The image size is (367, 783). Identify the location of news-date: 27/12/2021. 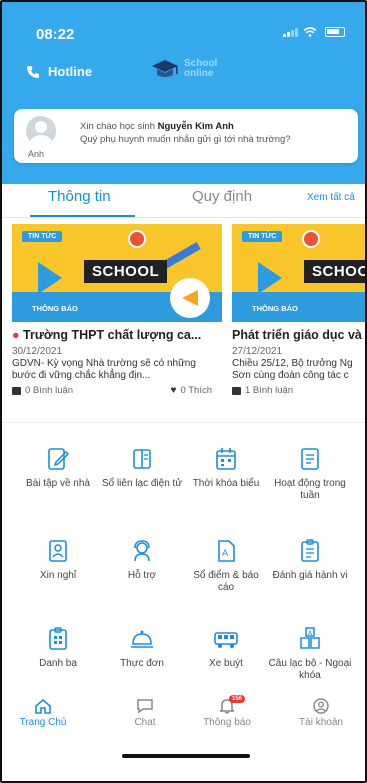
(257, 351).